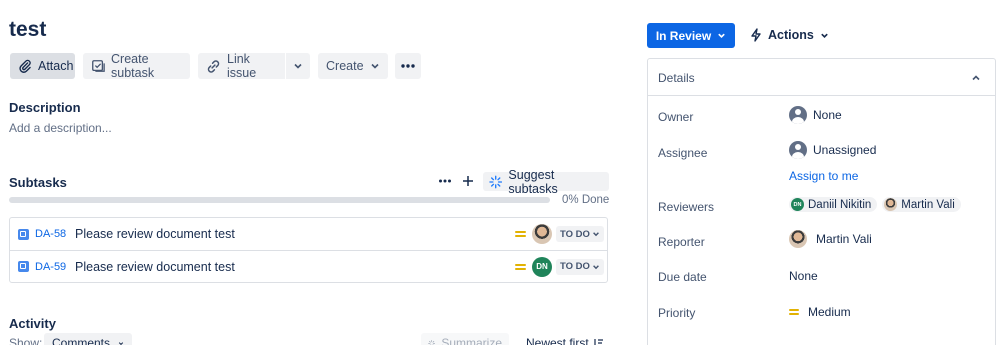  I want to click on description-heading: Description, so click(45, 107).